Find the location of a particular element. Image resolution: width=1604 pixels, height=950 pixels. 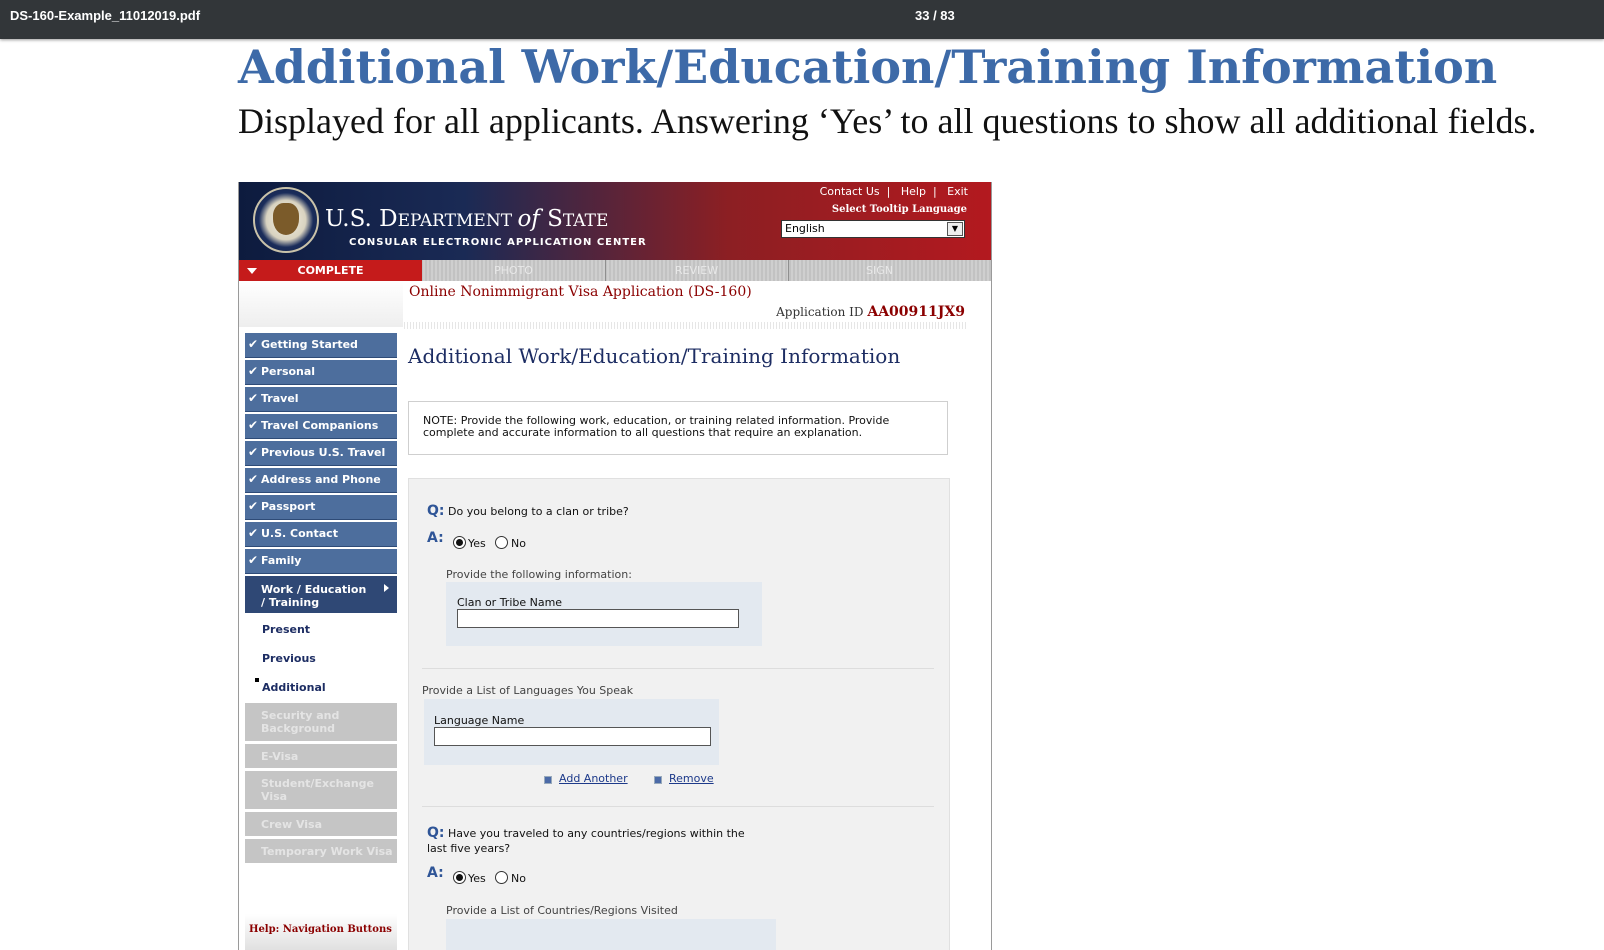

current-marker-icon is located at coordinates (257, 680).